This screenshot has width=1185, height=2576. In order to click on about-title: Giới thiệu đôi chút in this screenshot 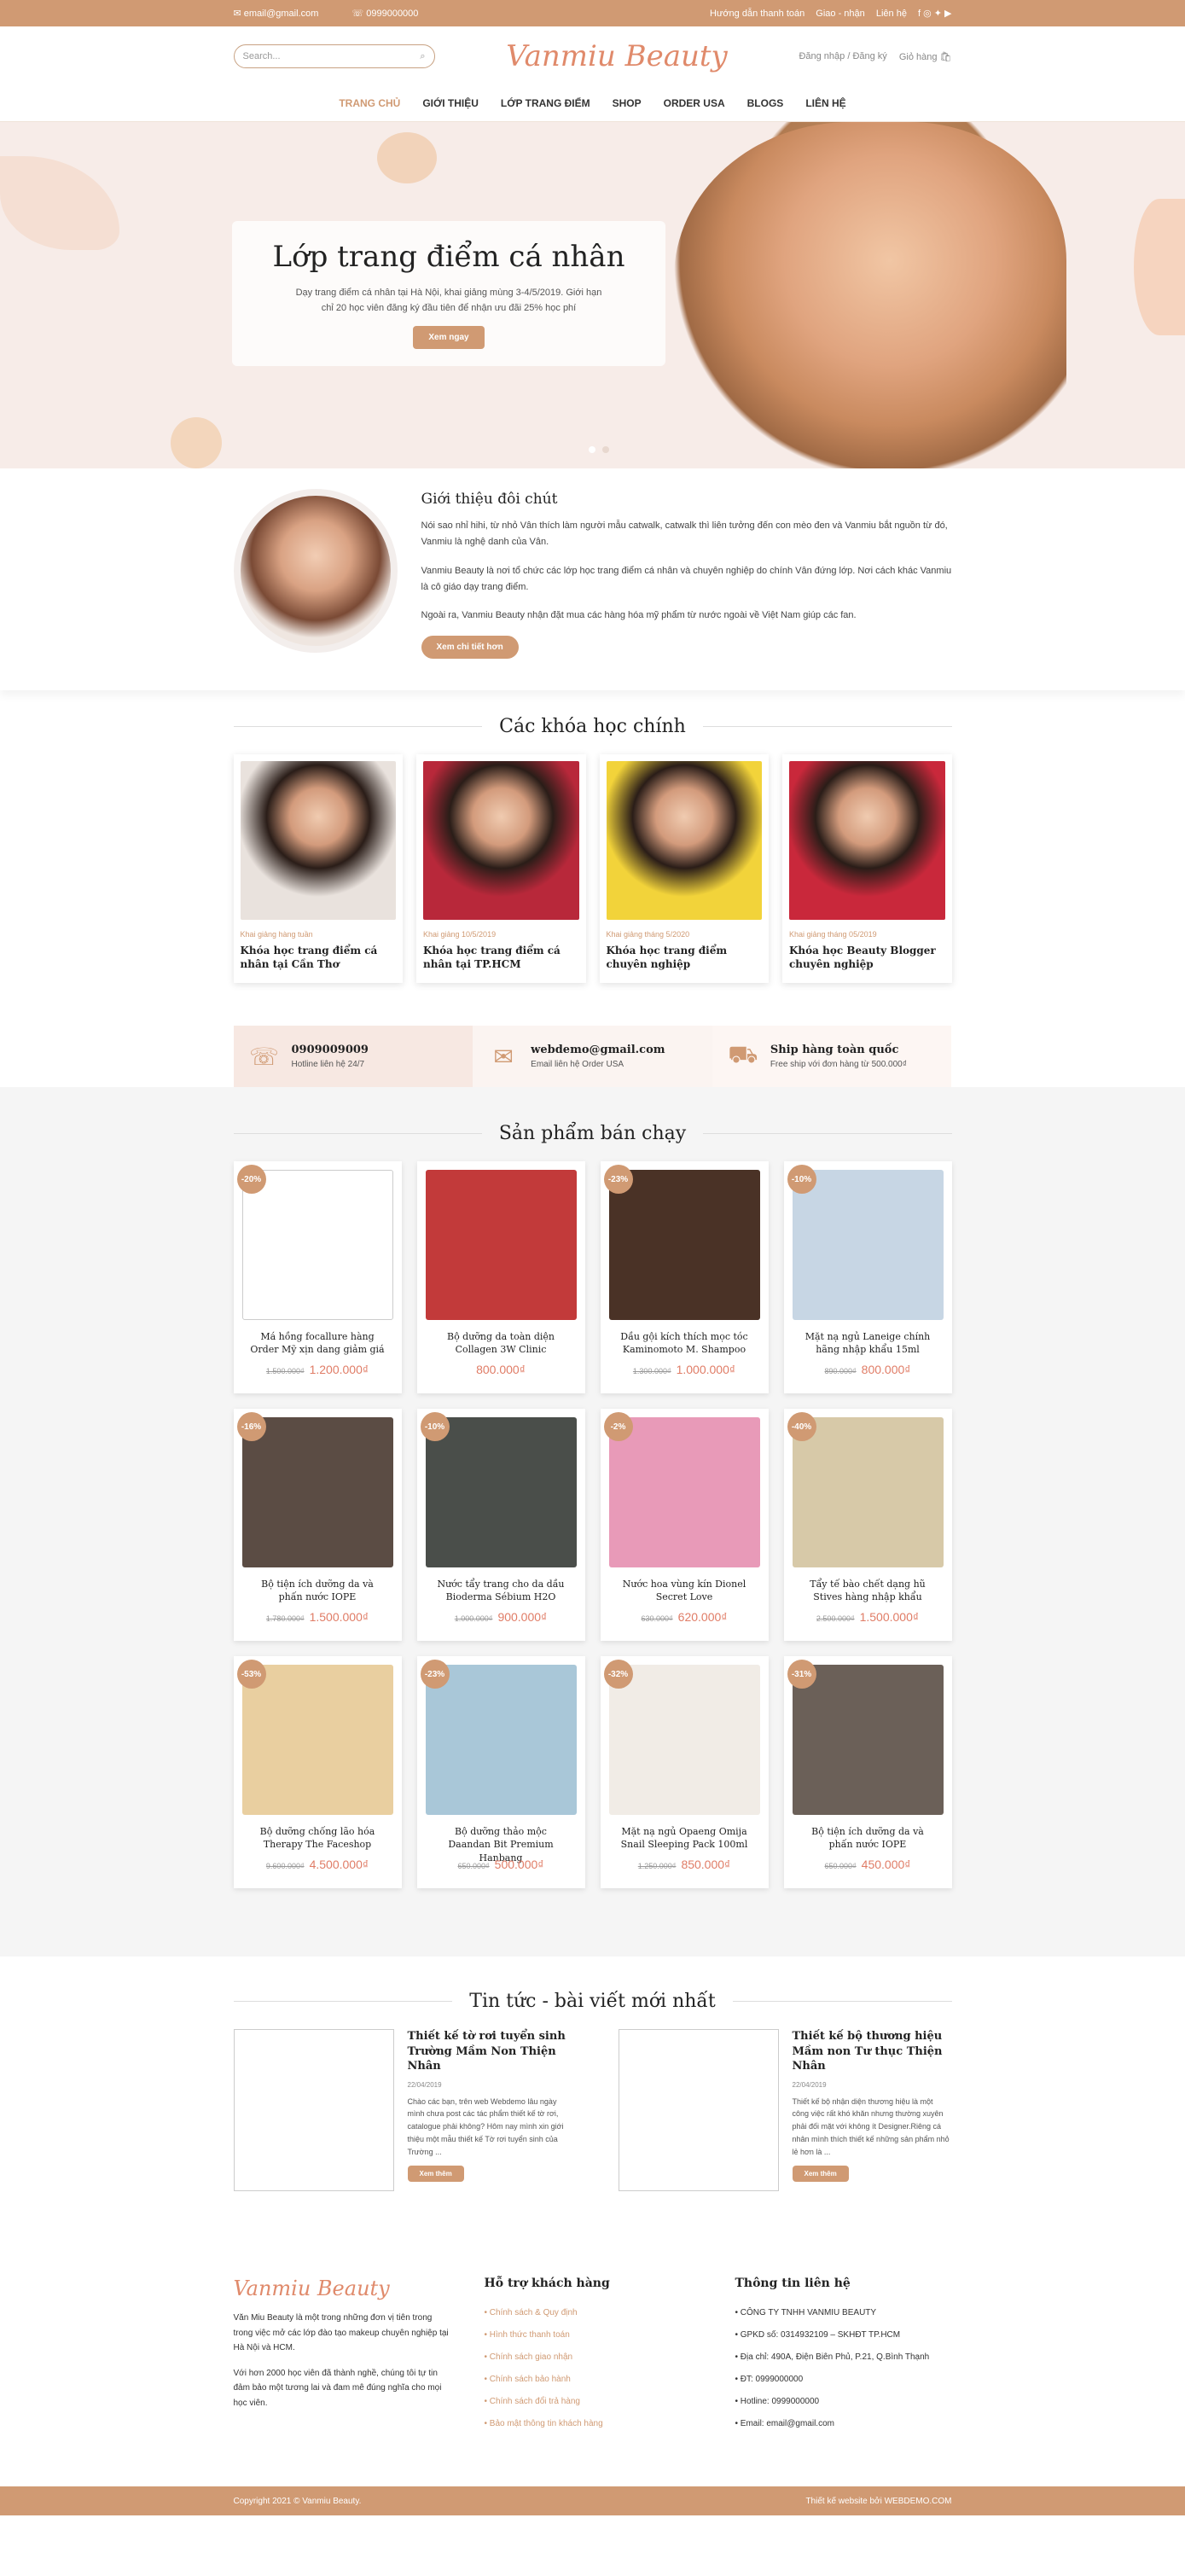, I will do `click(489, 500)`.